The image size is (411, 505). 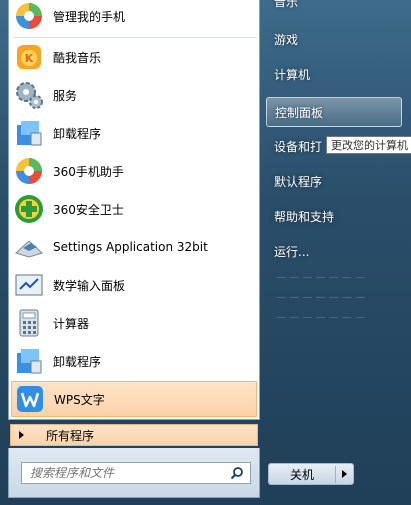 I want to click on shutdown-button: 关机, so click(x=302, y=474).